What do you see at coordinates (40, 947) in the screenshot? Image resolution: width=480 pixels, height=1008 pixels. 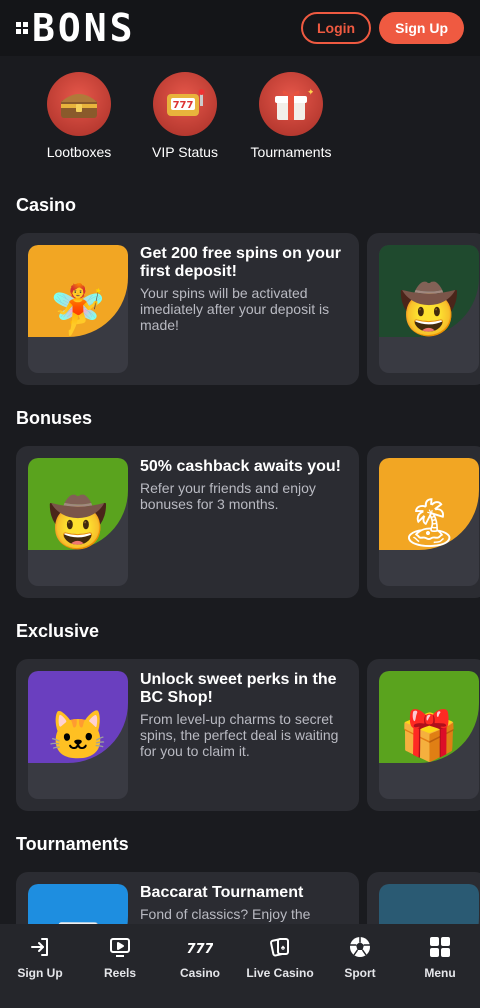 I see `sign-in-icon` at bounding box center [40, 947].